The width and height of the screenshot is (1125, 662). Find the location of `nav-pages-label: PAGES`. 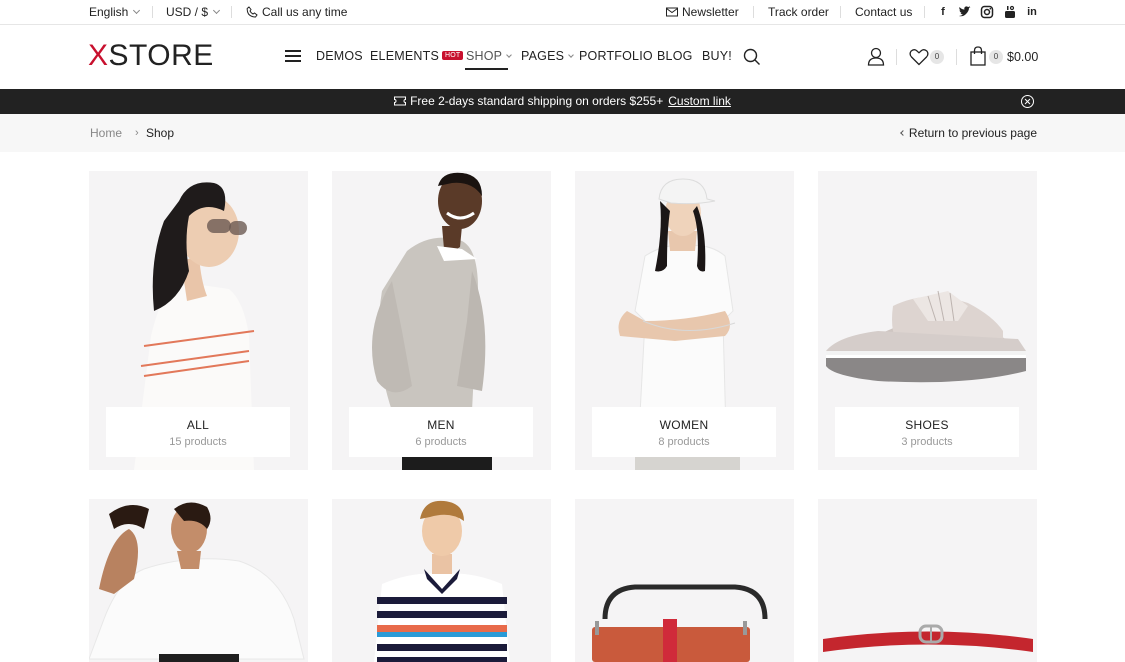

nav-pages-label: PAGES is located at coordinates (543, 56).